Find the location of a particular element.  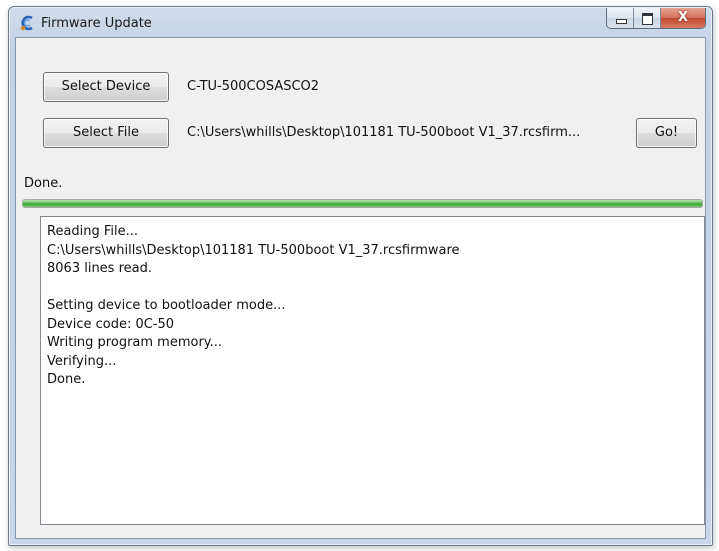

log-line: Done. is located at coordinates (66, 379).